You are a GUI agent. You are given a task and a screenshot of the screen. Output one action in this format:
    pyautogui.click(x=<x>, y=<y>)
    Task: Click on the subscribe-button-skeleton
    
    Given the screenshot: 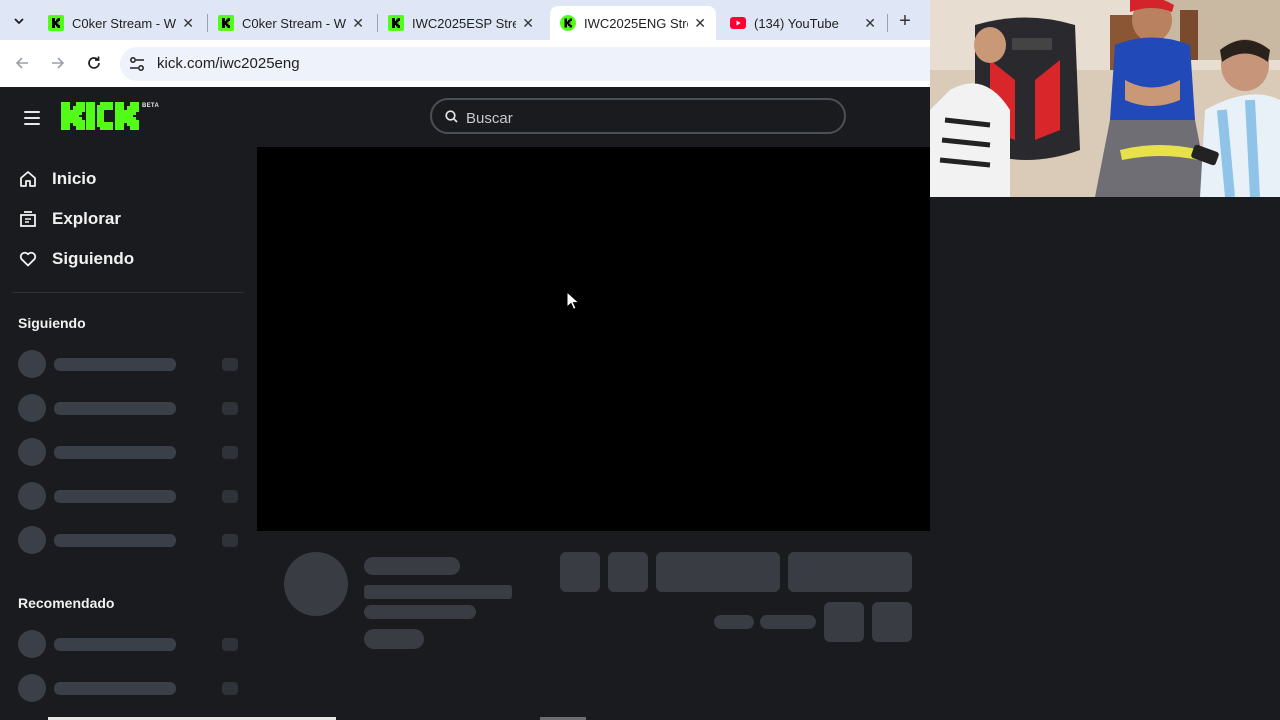 What is the action you would take?
    pyautogui.click(x=850, y=572)
    